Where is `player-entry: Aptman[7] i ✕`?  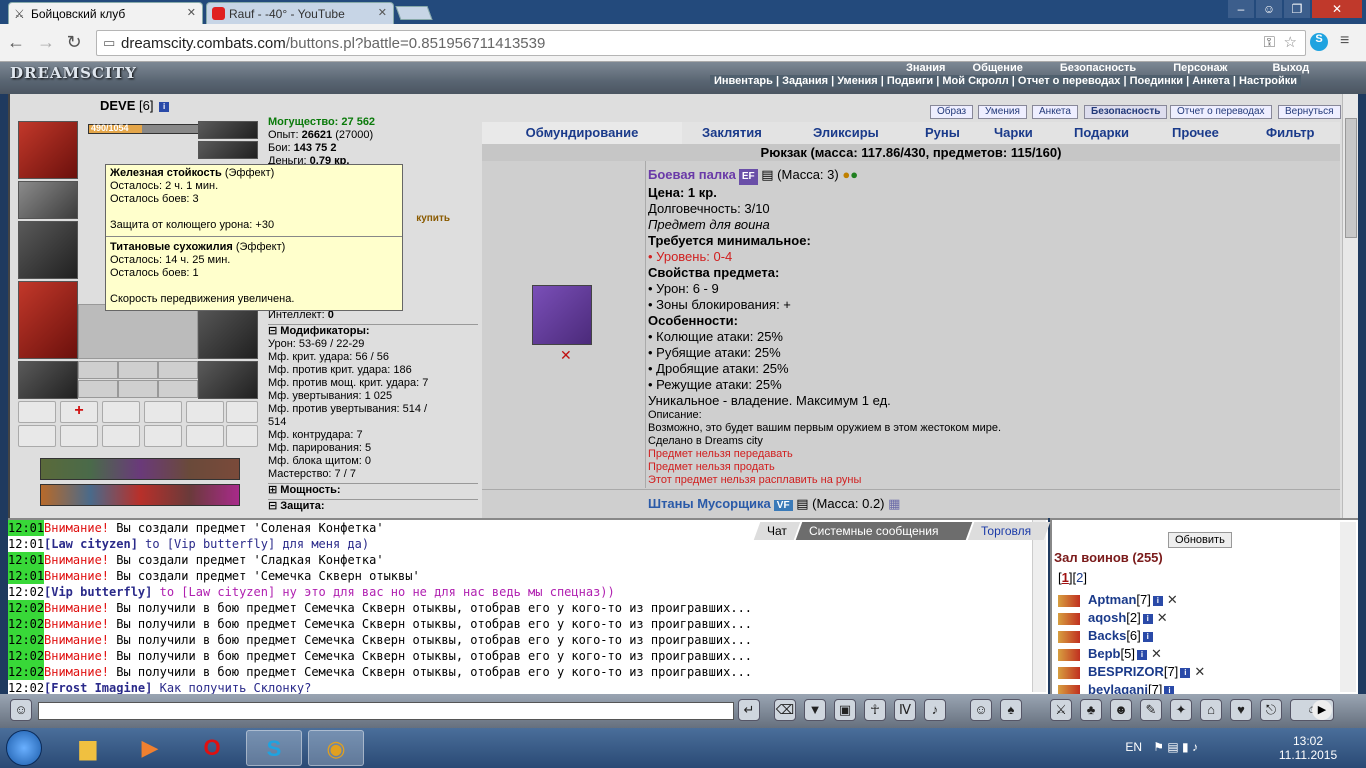
player-entry: Aptman[7] i ✕ is located at coordinates (1118, 600).